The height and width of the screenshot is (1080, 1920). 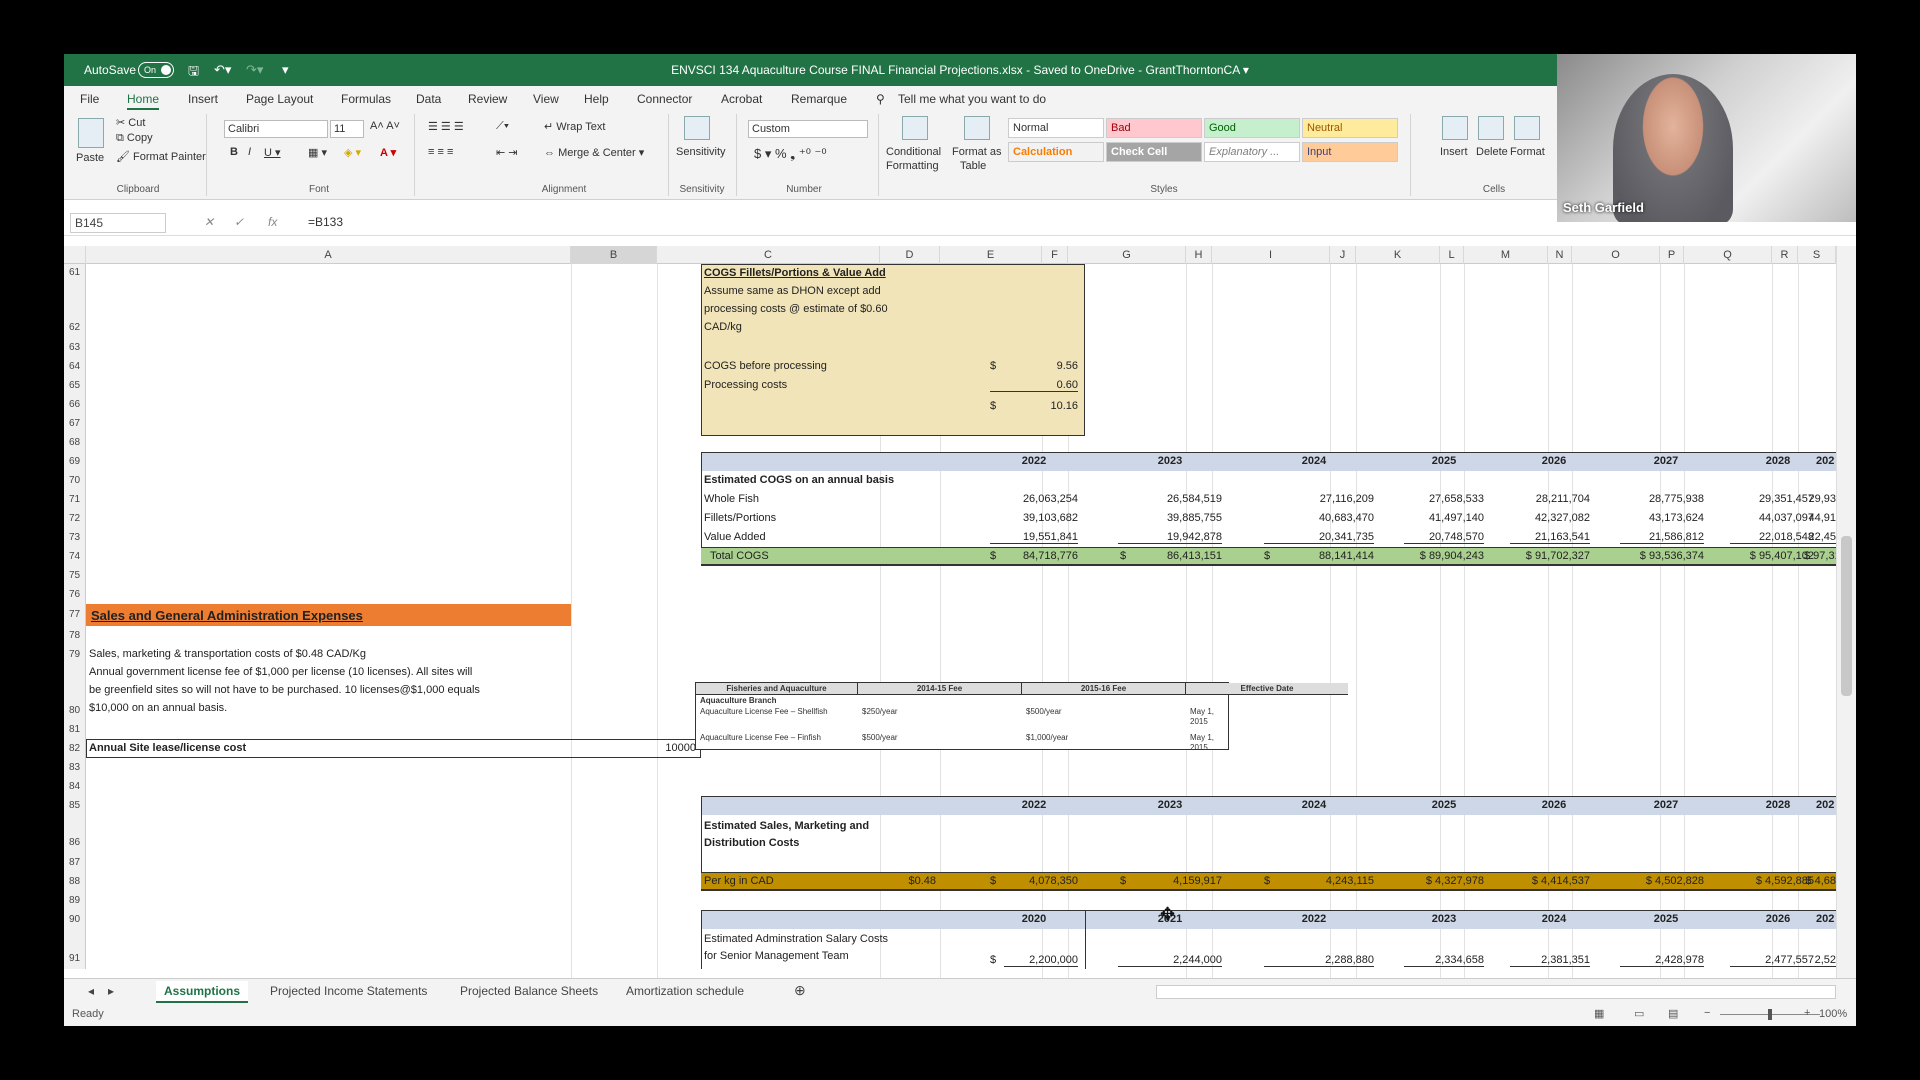 What do you see at coordinates (1034, 537) in the screenshot?
I see `cogs-value: 19,551,841` at bounding box center [1034, 537].